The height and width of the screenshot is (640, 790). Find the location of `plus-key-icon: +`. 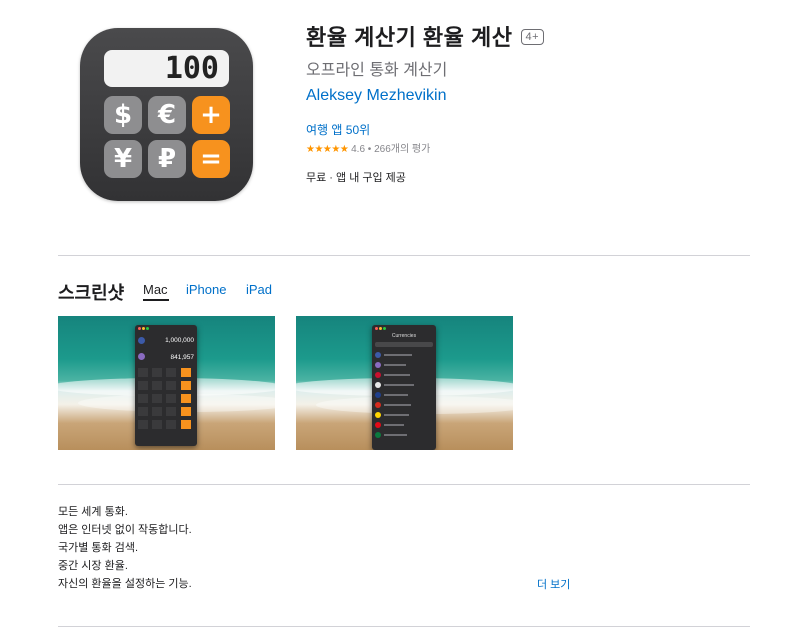

plus-key-icon: + is located at coordinates (211, 115).